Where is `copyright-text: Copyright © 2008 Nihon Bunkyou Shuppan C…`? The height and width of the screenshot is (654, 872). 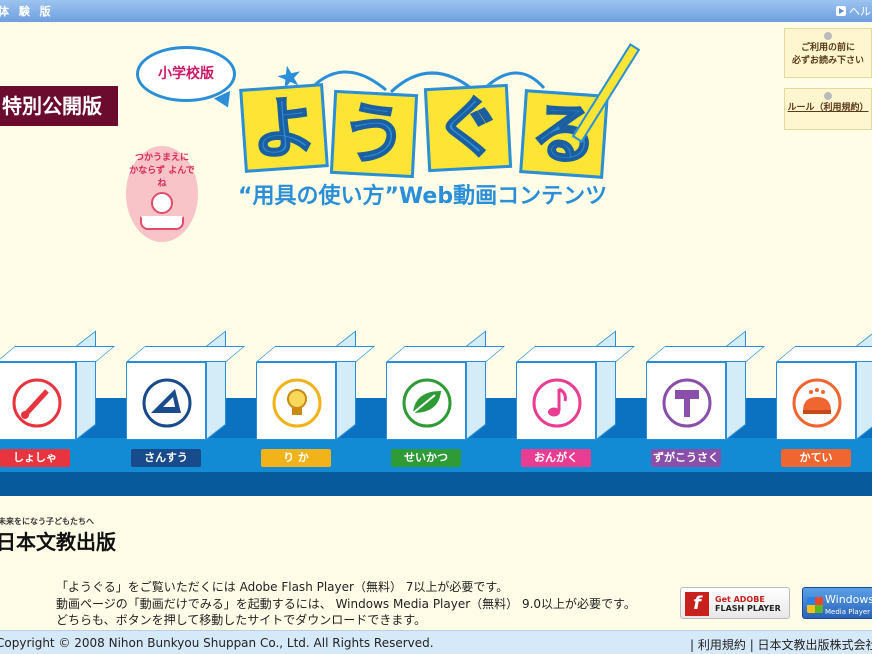 copyright-text: Copyright © 2008 Nihon Bunkyou Shuppan C… is located at coordinates (217, 643).